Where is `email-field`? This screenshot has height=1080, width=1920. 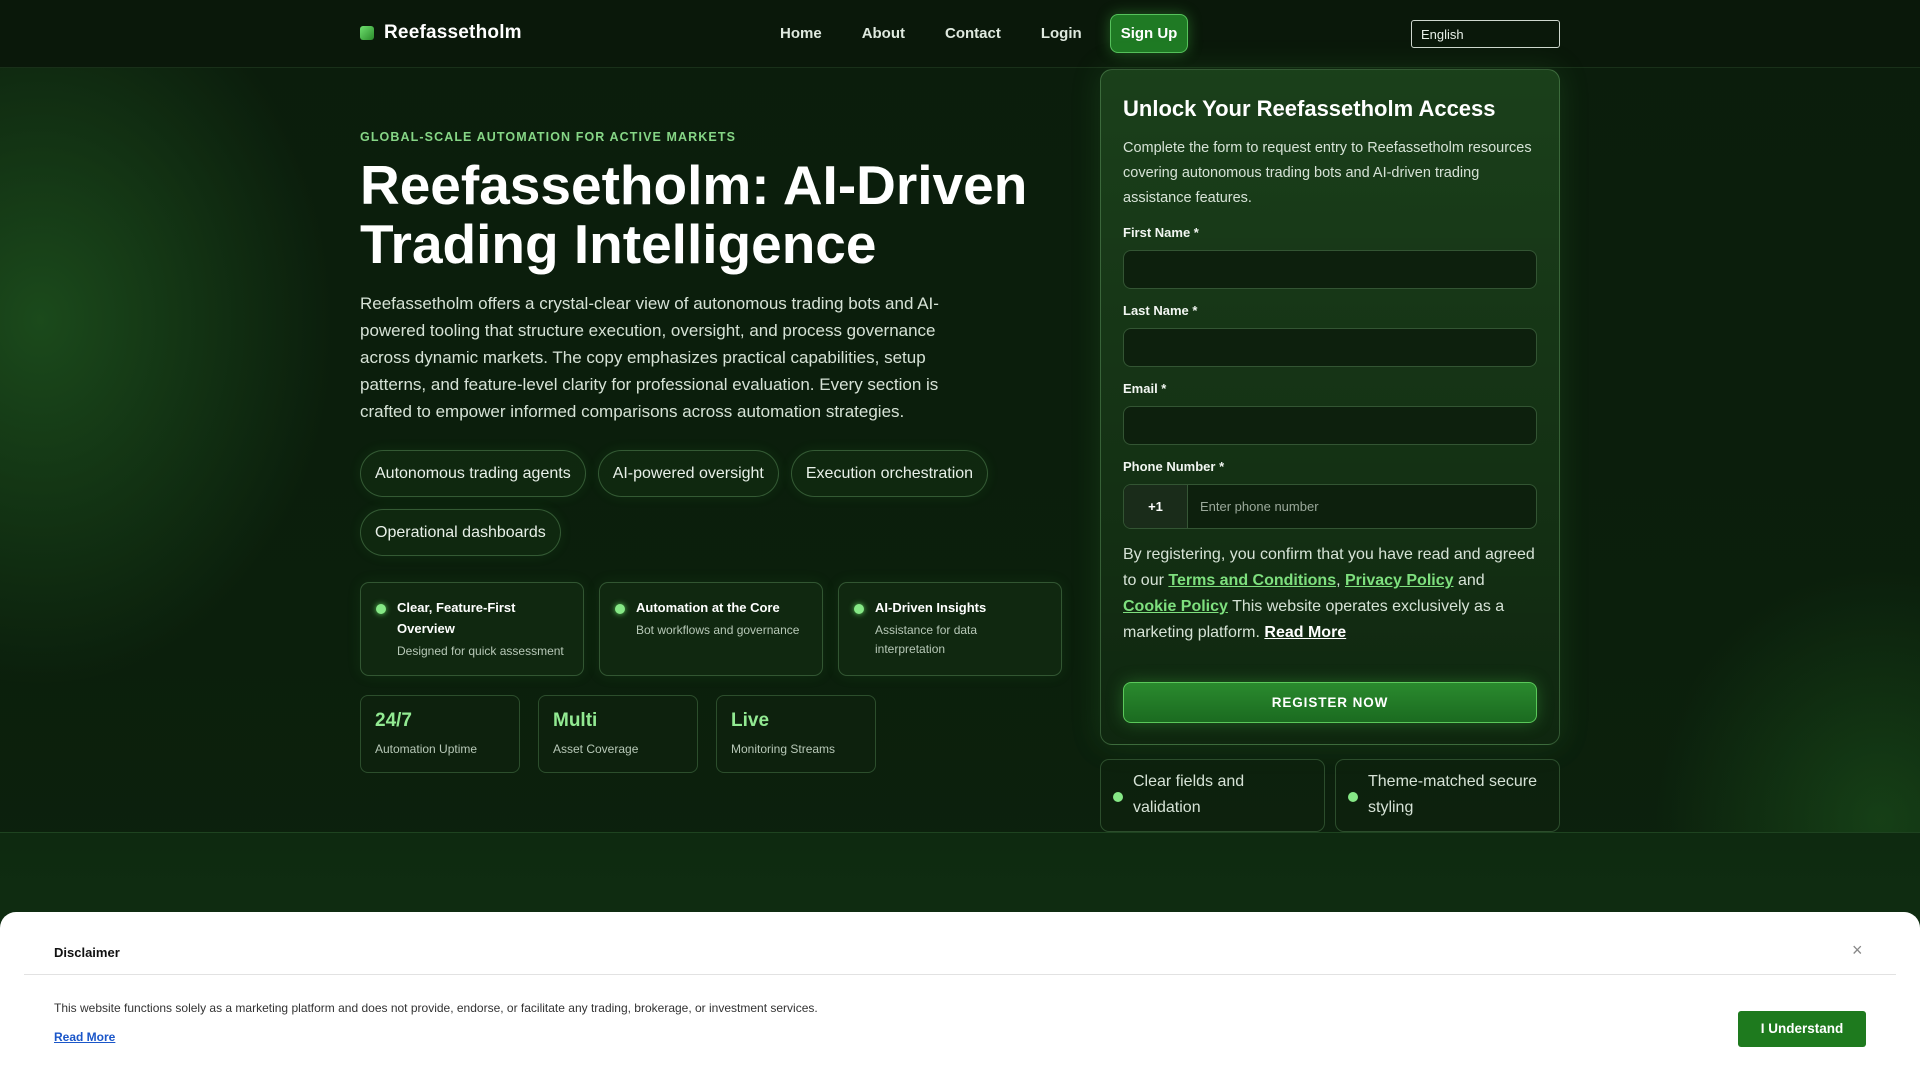 email-field is located at coordinates (1330, 425).